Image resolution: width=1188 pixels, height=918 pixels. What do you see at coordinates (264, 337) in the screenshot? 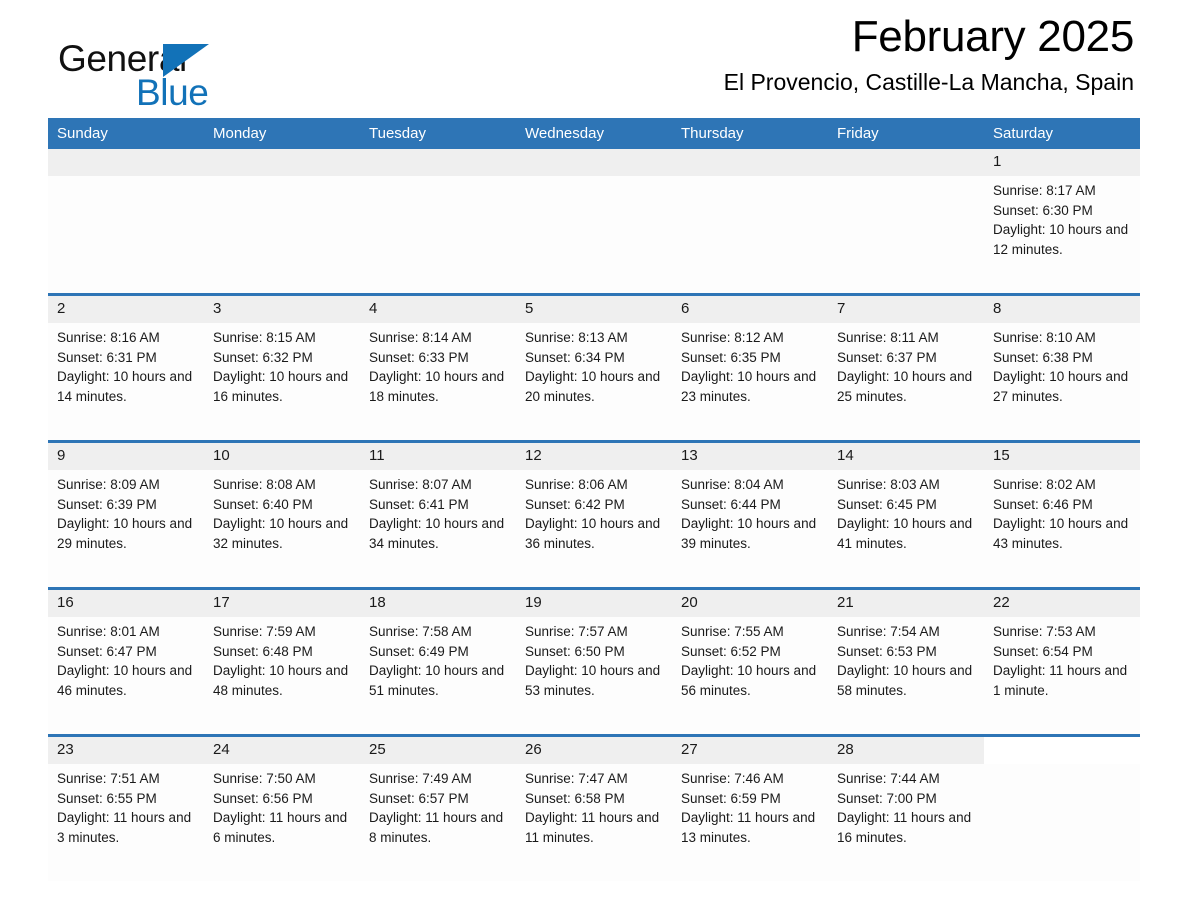
I see `sunrise-text: Sunrise: 8:15 AM` at bounding box center [264, 337].